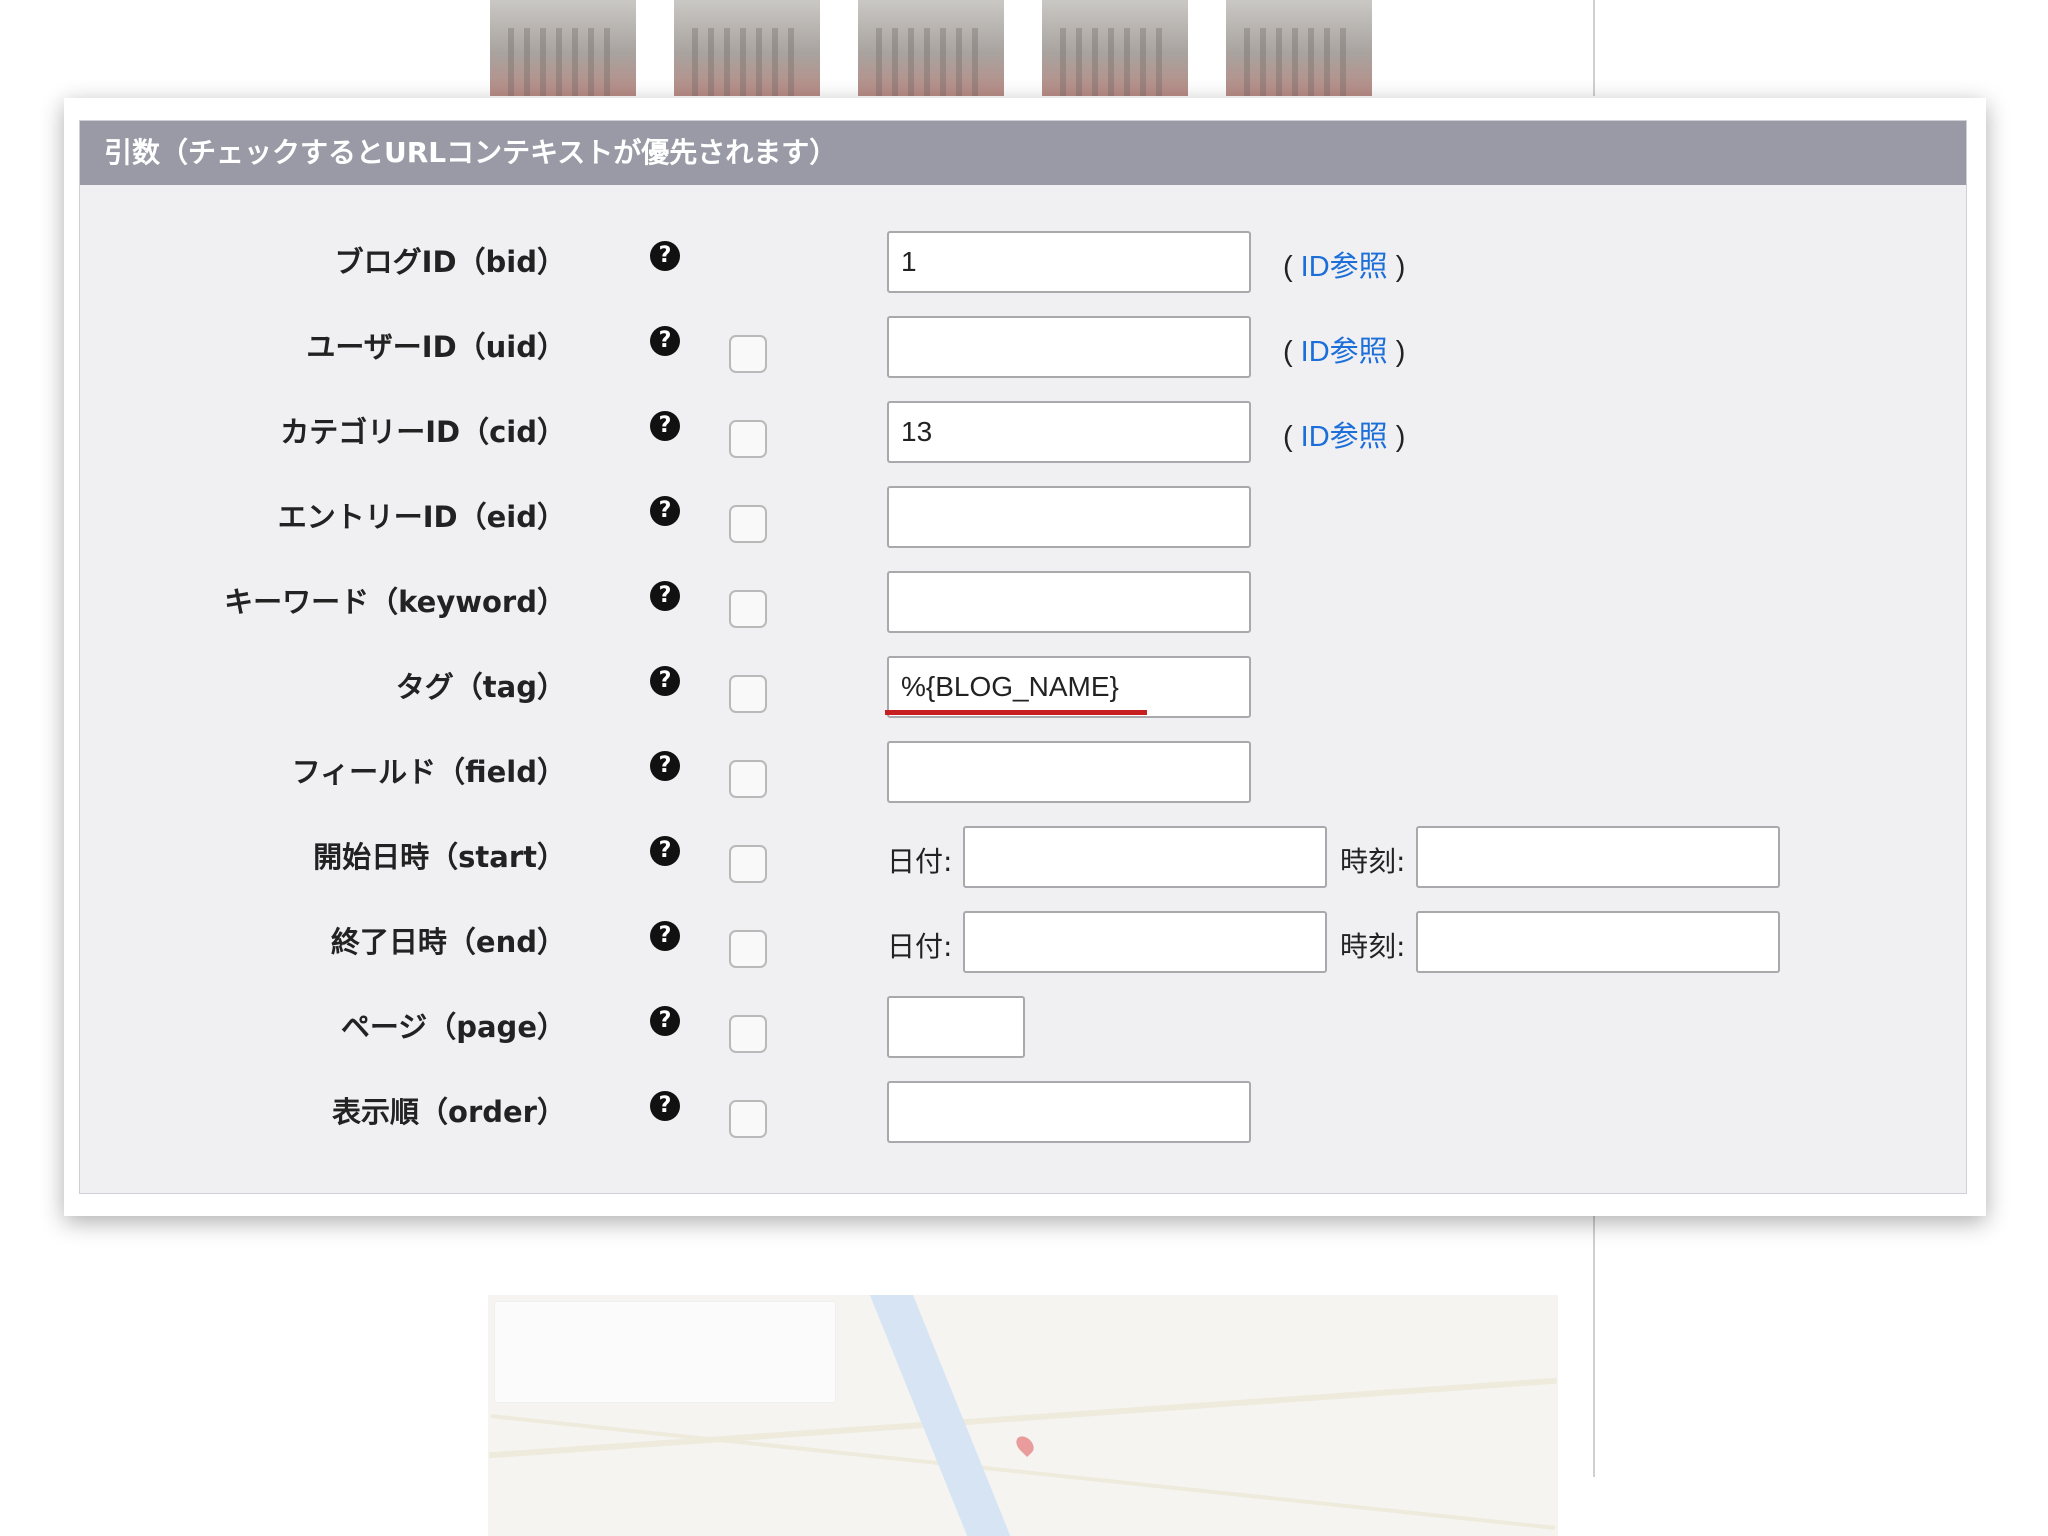 The width and height of the screenshot is (2048, 1536). What do you see at coordinates (1145, 942) in the screenshot?
I see `end-date-input` at bounding box center [1145, 942].